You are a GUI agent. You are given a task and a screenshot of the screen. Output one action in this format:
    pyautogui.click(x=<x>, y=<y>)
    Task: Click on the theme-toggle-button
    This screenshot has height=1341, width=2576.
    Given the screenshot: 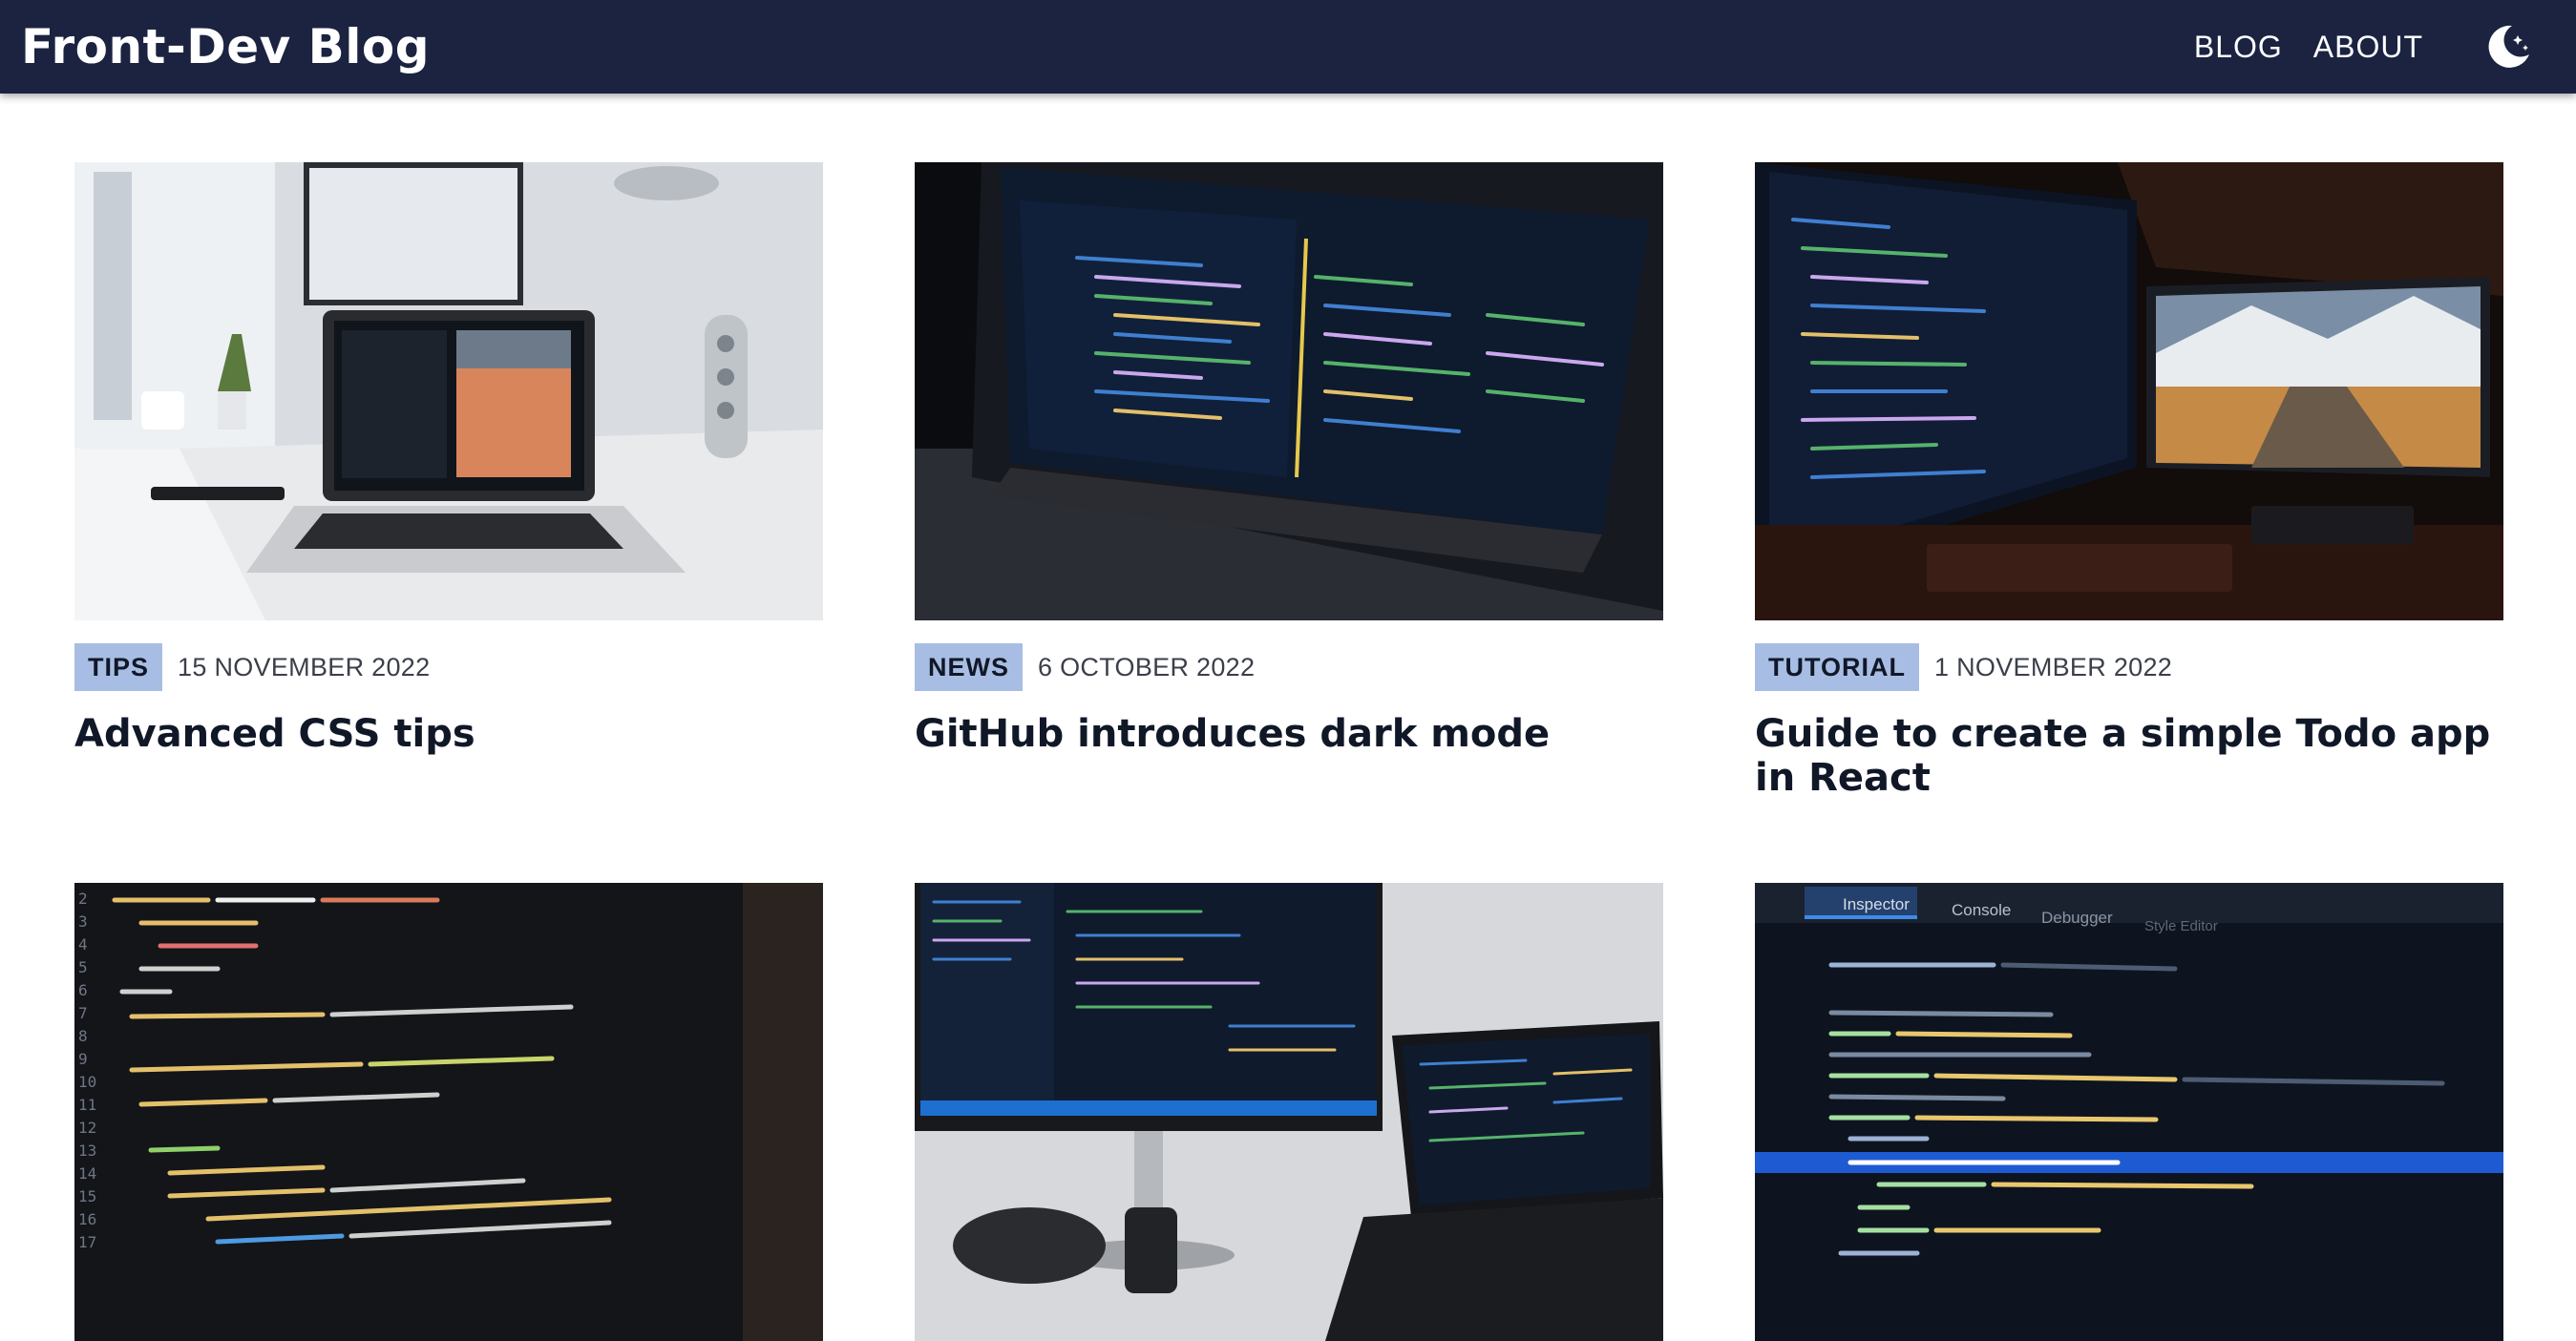 What is the action you would take?
    pyautogui.click(x=2508, y=47)
    